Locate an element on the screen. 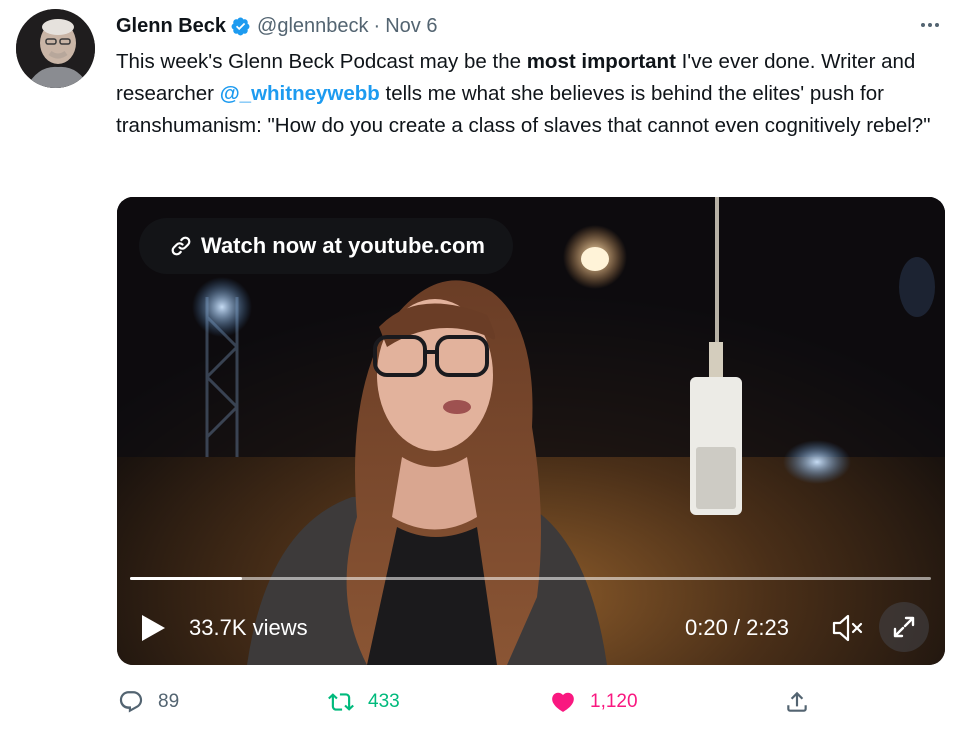 The height and width of the screenshot is (739, 975). more-icon is located at coordinates (930, 25).